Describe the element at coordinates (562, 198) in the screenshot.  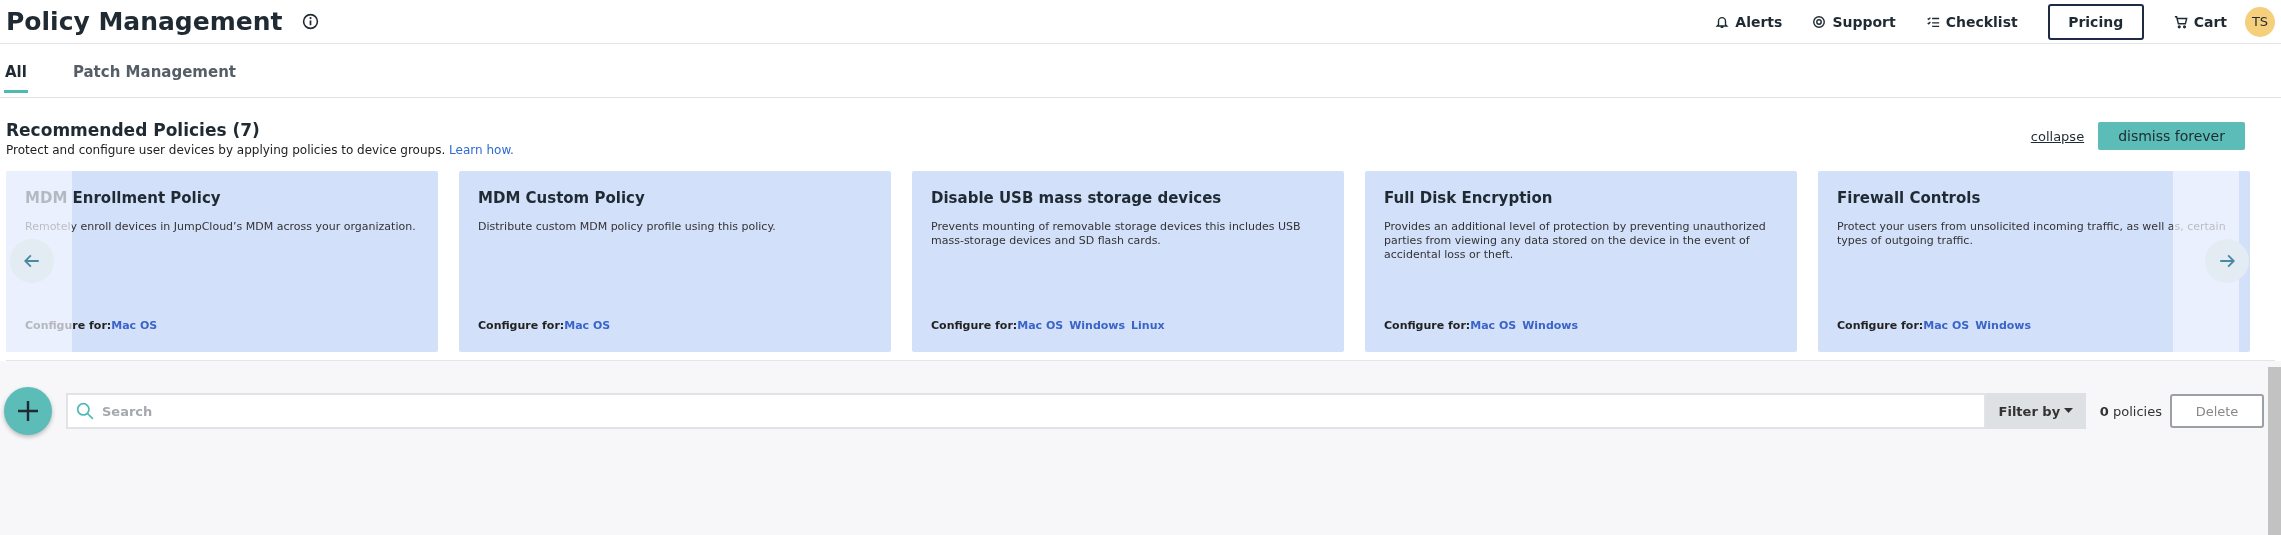
I see `card-title: MDM Custom Policy` at that location.